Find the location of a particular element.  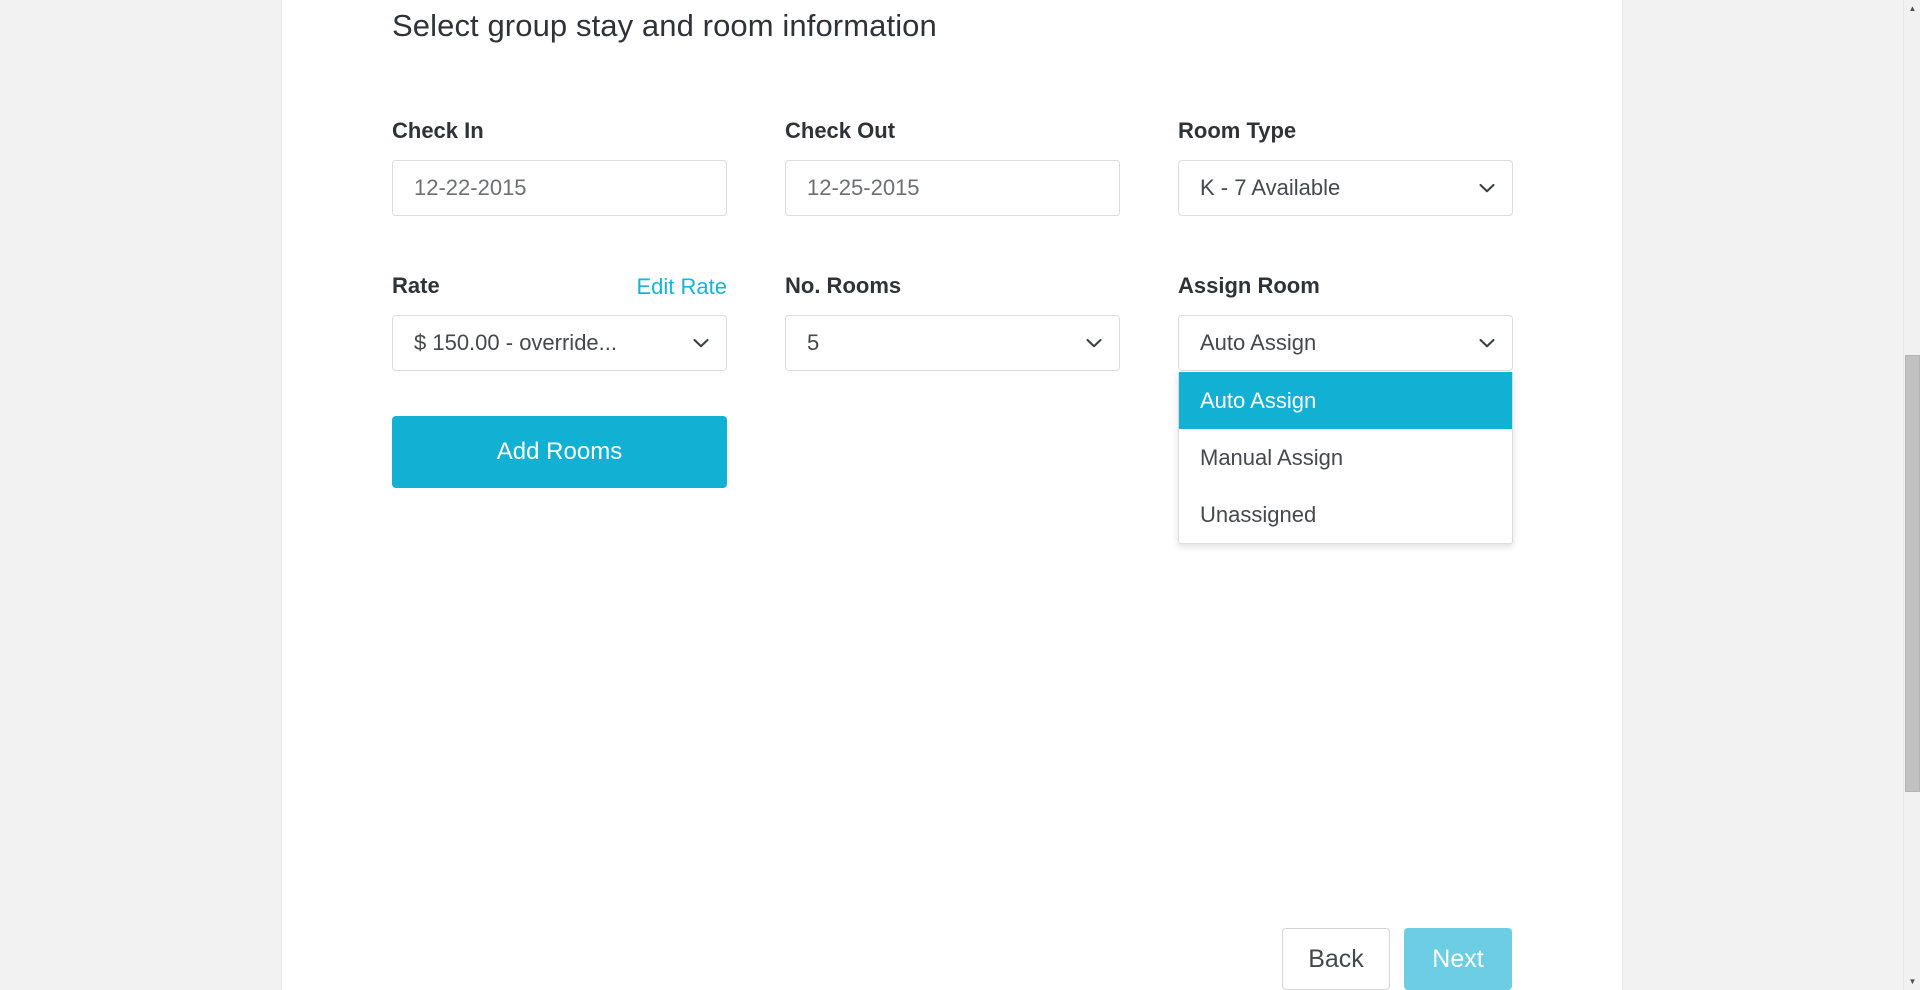

page-title: Select group stay and room information is located at coordinates (664, 25).